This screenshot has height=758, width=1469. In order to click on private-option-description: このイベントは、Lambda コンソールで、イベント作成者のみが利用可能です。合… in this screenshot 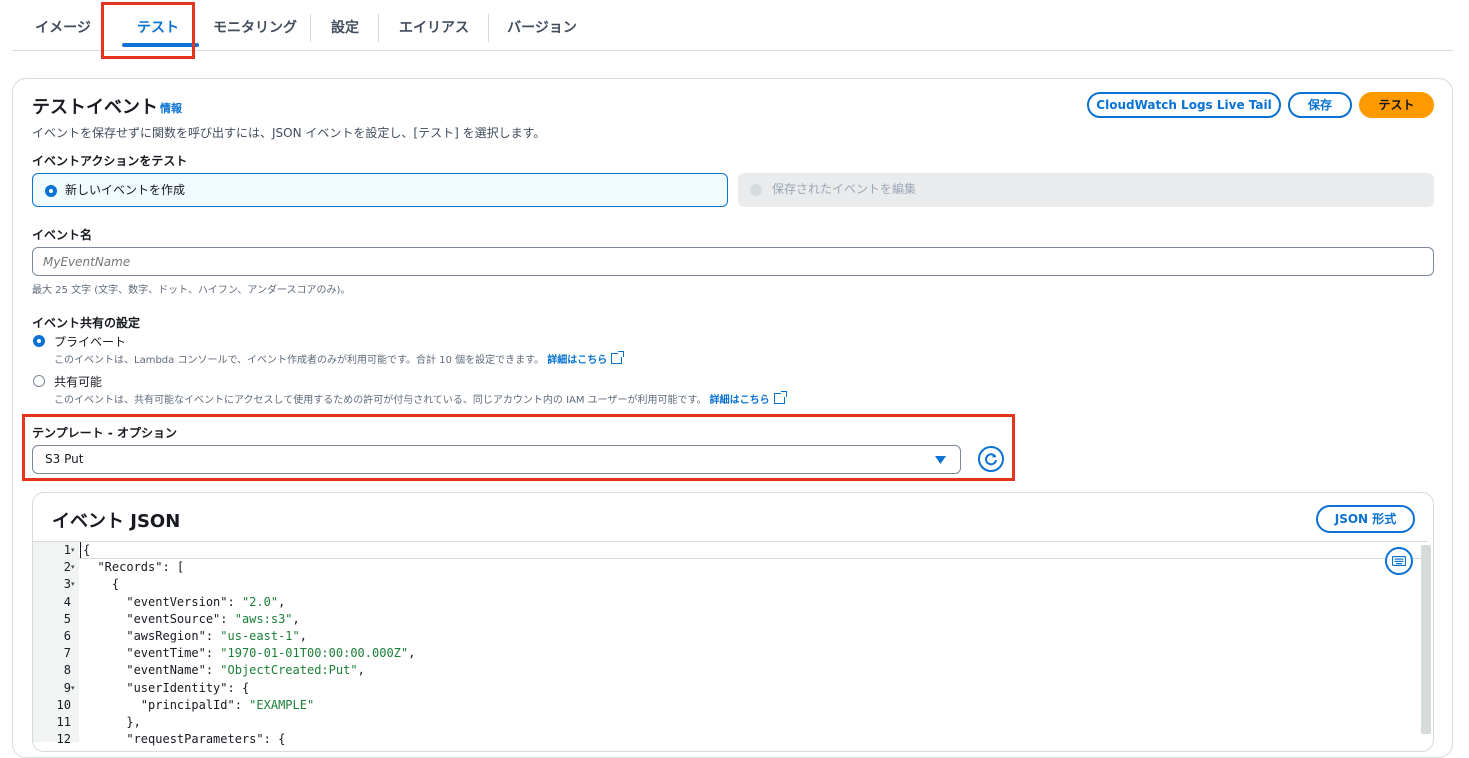, I will do `click(339, 358)`.